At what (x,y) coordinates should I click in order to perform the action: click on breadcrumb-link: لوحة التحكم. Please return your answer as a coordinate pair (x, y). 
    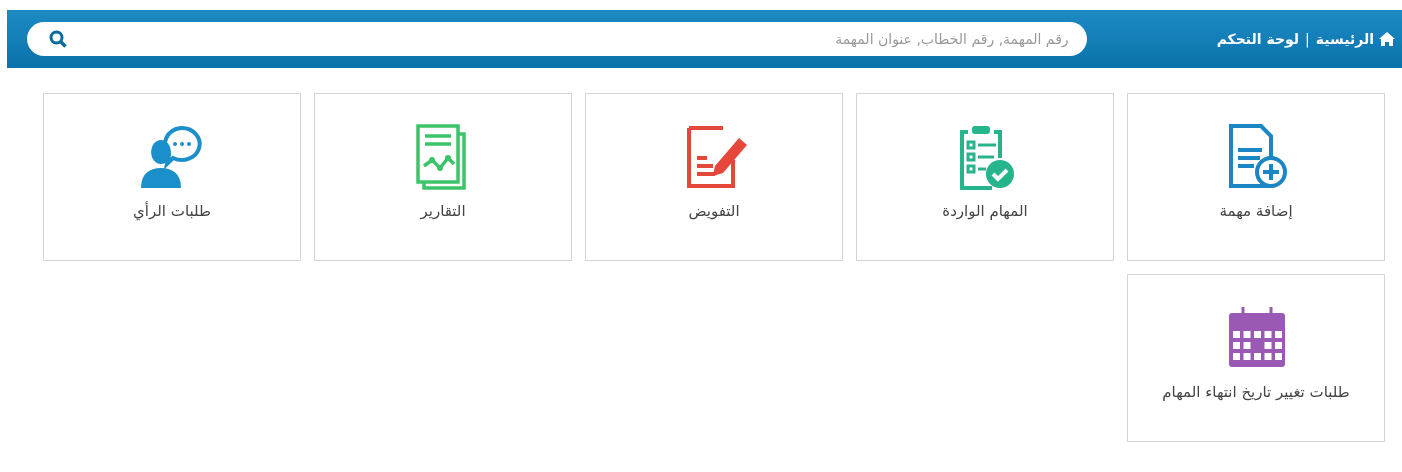
    Looking at the image, I should click on (1258, 39).